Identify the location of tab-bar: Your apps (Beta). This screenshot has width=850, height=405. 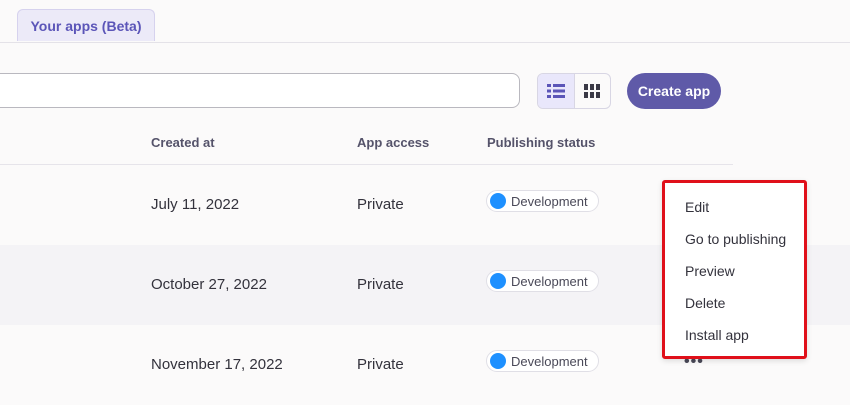
(425, 21).